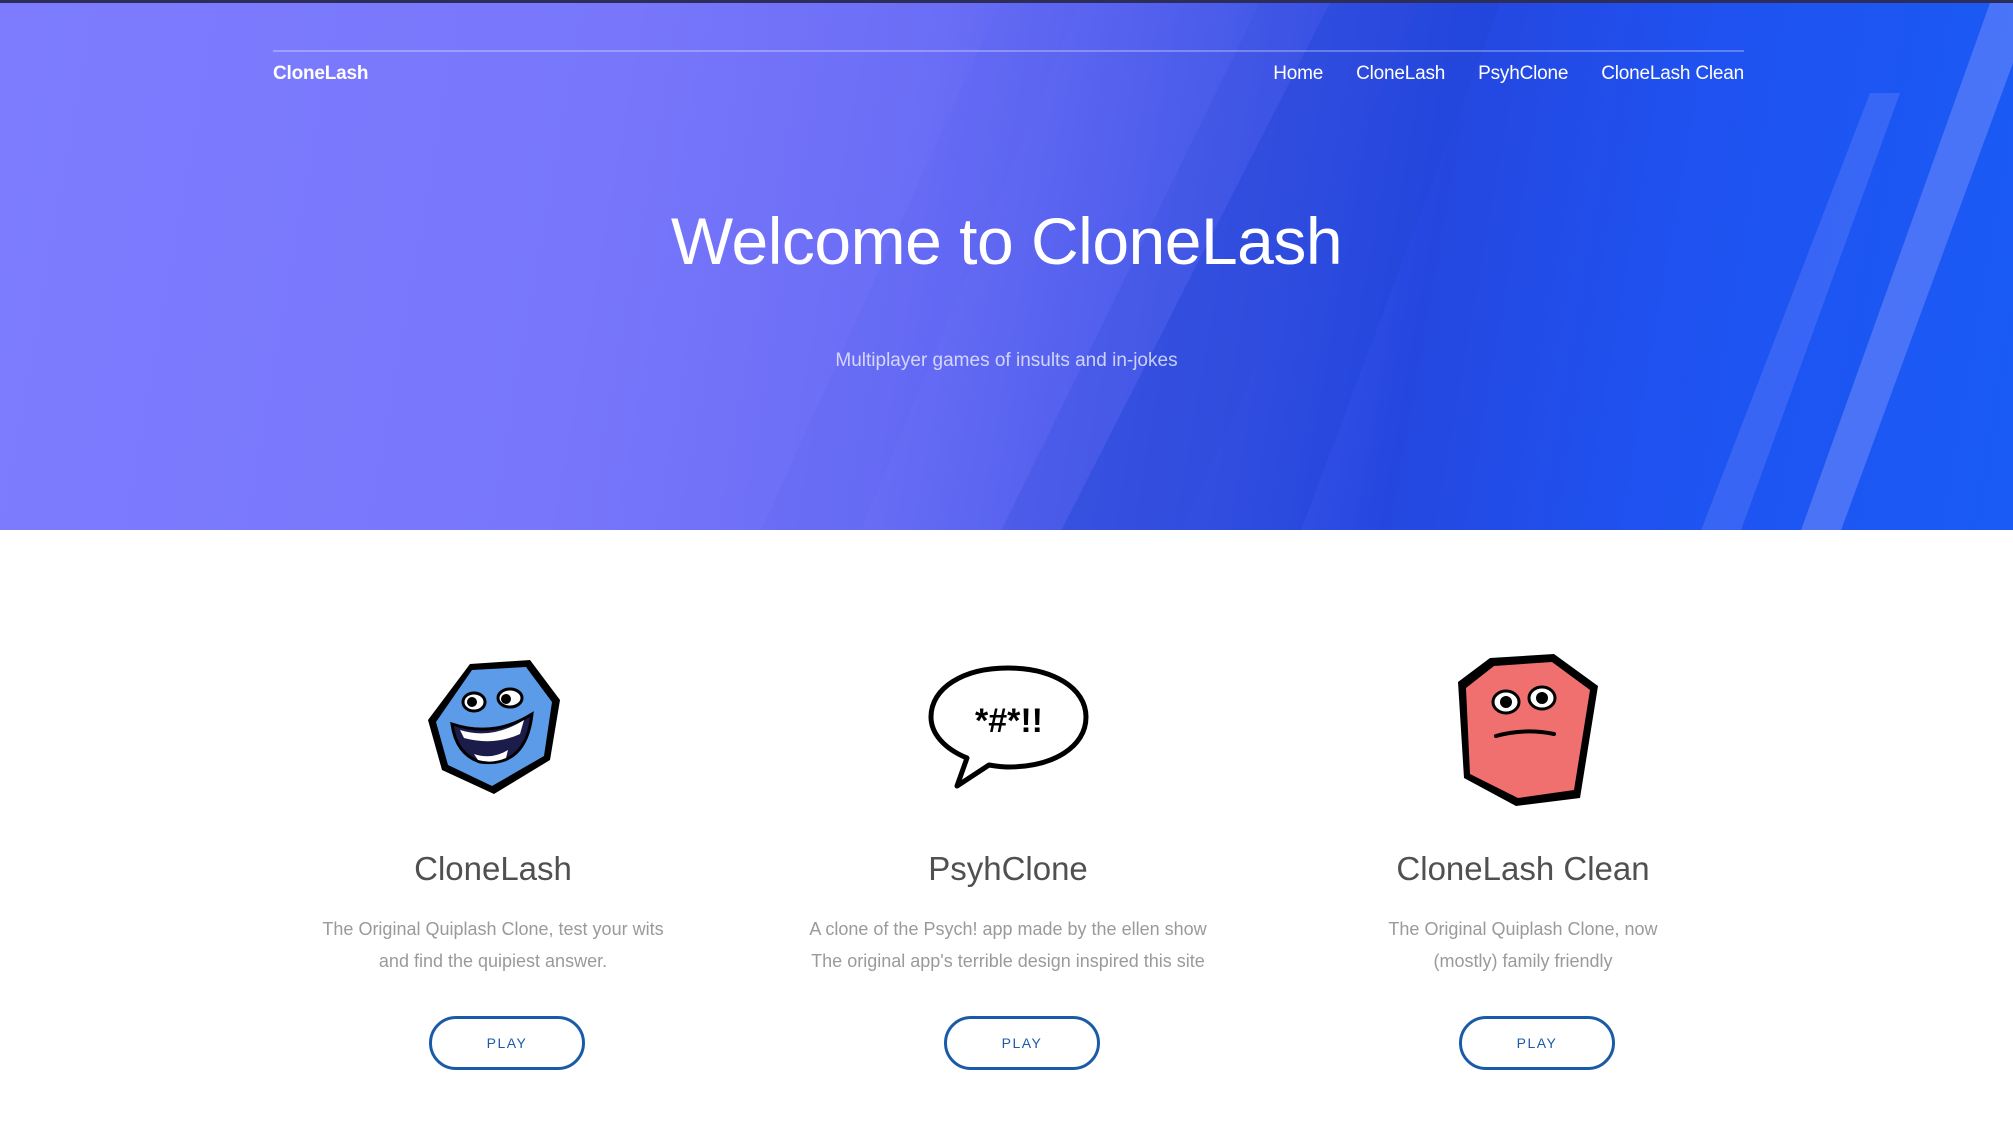 This screenshot has height=1135, width=2013. Describe the element at coordinates (1523, 868) in the screenshot. I see `game-title-clonelash-clean: CloneLash Clean` at that location.